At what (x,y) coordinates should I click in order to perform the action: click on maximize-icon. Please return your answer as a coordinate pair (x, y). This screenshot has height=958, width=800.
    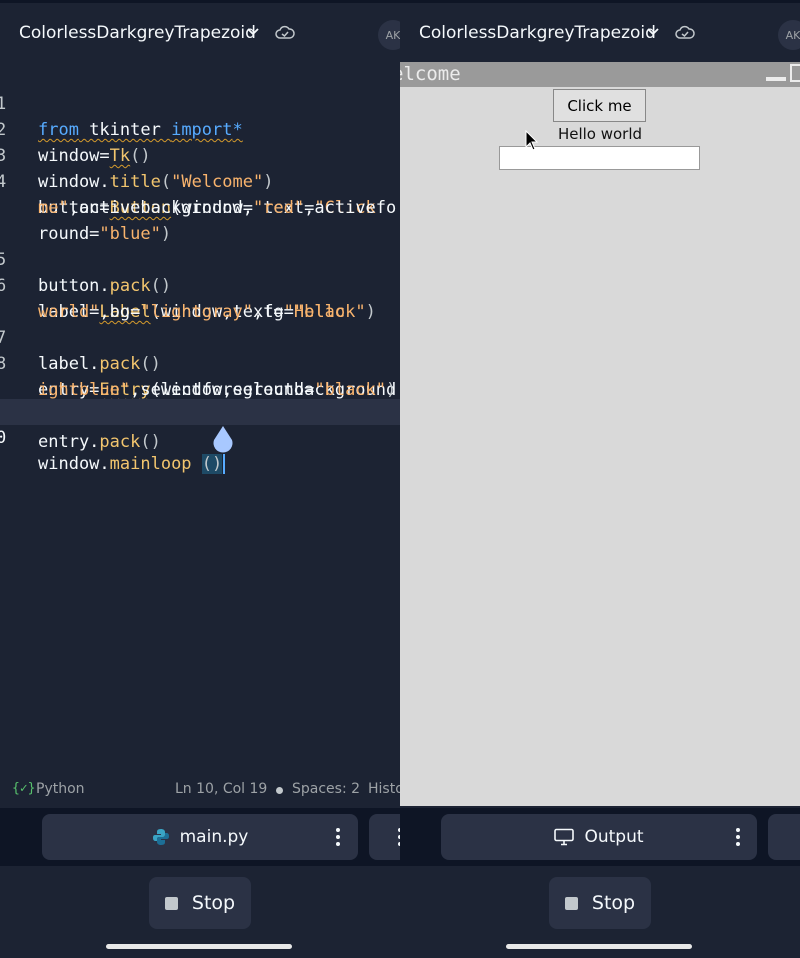
    Looking at the image, I should click on (795, 73).